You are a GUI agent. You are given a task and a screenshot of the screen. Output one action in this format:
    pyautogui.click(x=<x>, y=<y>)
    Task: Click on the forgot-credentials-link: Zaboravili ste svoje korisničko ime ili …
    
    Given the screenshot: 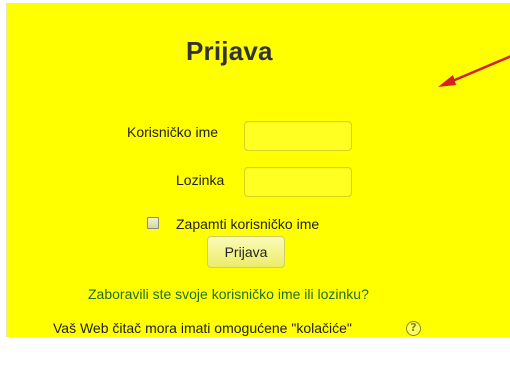 What is the action you would take?
    pyautogui.click(x=228, y=294)
    